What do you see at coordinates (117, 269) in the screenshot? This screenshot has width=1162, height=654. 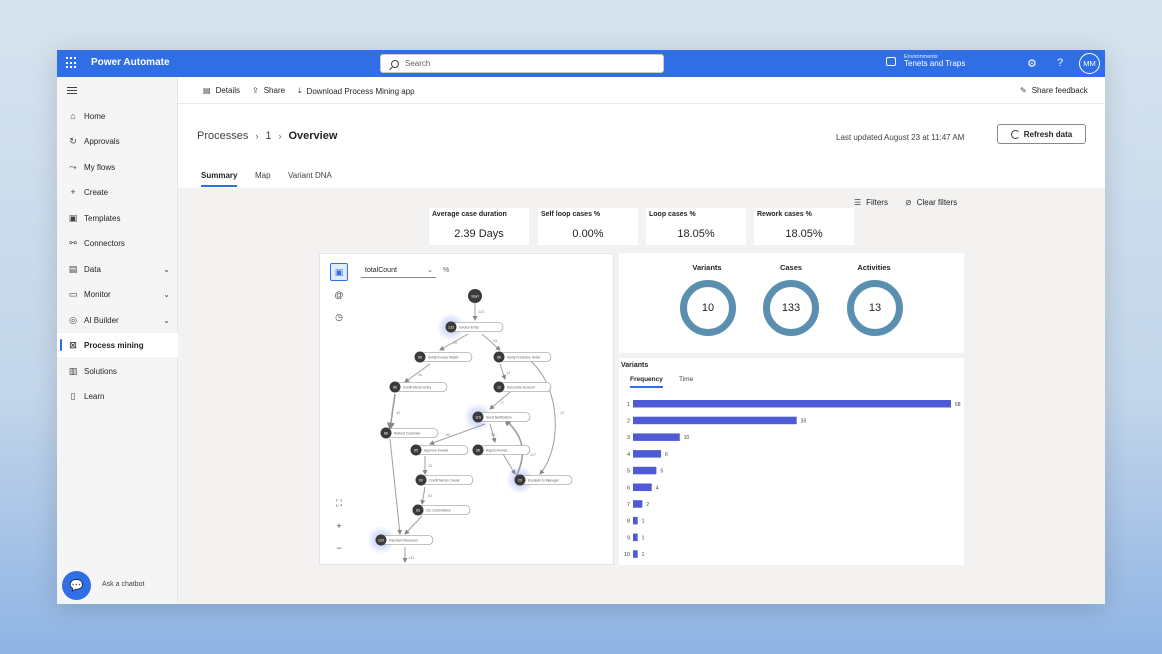 I see `sidebar-item-data: ▤ Data ⌄` at bounding box center [117, 269].